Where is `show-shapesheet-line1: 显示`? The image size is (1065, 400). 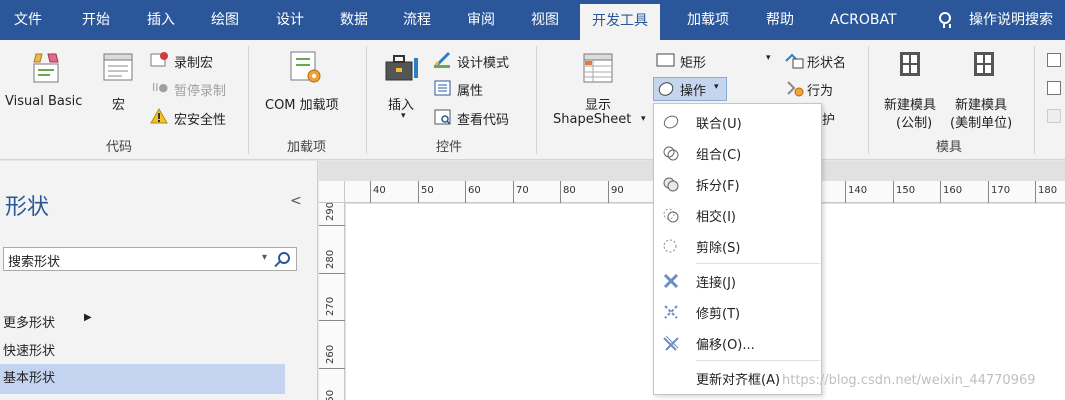
show-shapesheet-line1: 显示 is located at coordinates (598, 103).